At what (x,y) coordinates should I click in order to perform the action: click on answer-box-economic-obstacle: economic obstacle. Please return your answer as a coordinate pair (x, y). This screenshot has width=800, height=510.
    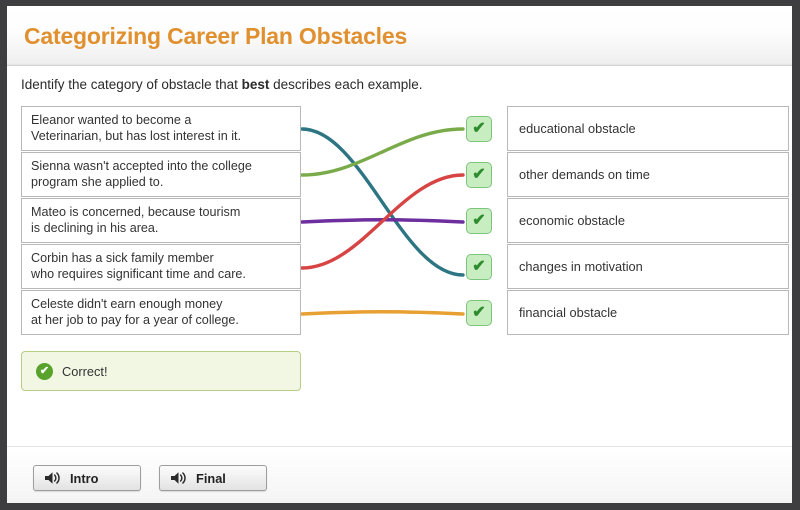
    Looking at the image, I should click on (648, 220).